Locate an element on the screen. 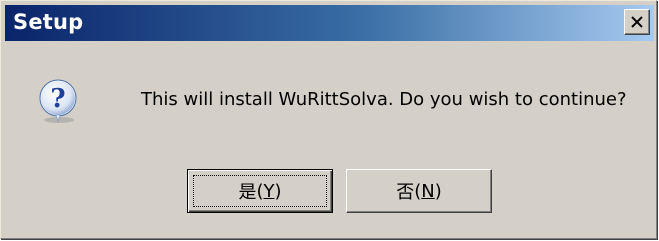 The width and height of the screenshot is (659, 241). focus-rectangle is located at coordinates (260, 191).